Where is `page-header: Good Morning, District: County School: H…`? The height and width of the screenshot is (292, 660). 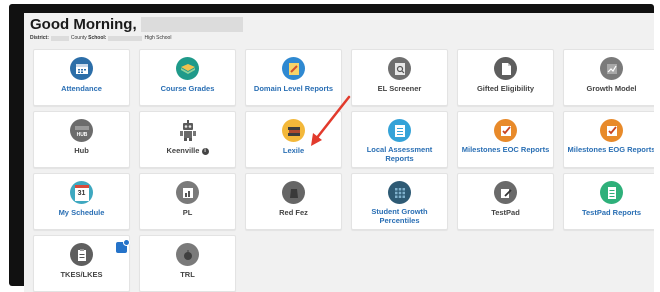
page-header: Good Morning, District: County School: H… is located at coordinates (136, 28).